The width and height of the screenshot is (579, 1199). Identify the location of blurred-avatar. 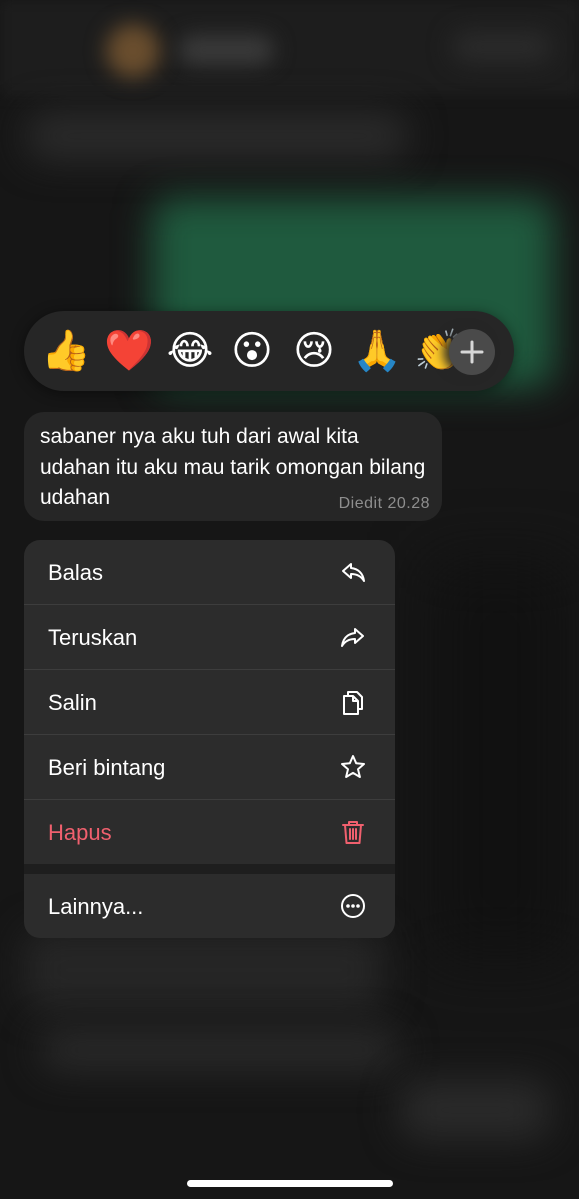
(133, 51).